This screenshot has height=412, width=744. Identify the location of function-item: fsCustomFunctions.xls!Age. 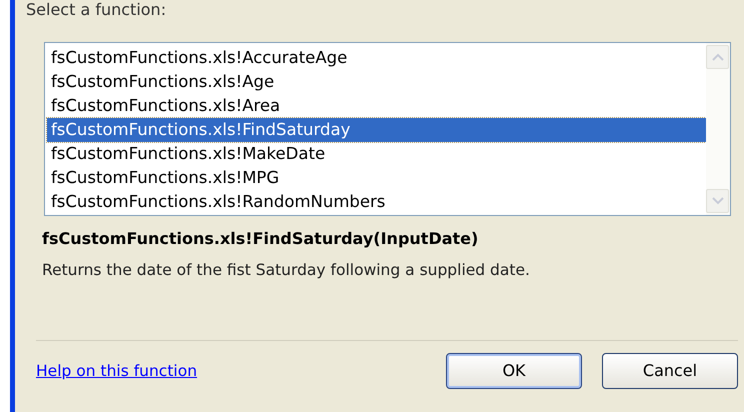
(376, 82).